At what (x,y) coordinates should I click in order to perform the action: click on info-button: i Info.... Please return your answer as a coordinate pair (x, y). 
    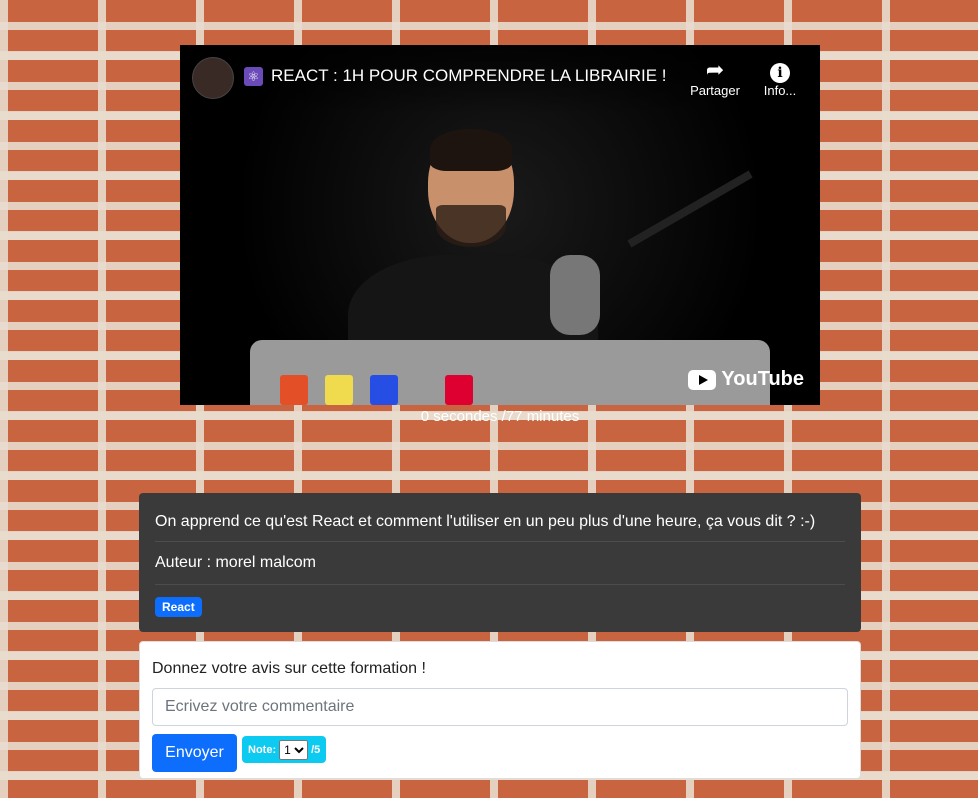
    Looking at the image, I should click on (780, 77).